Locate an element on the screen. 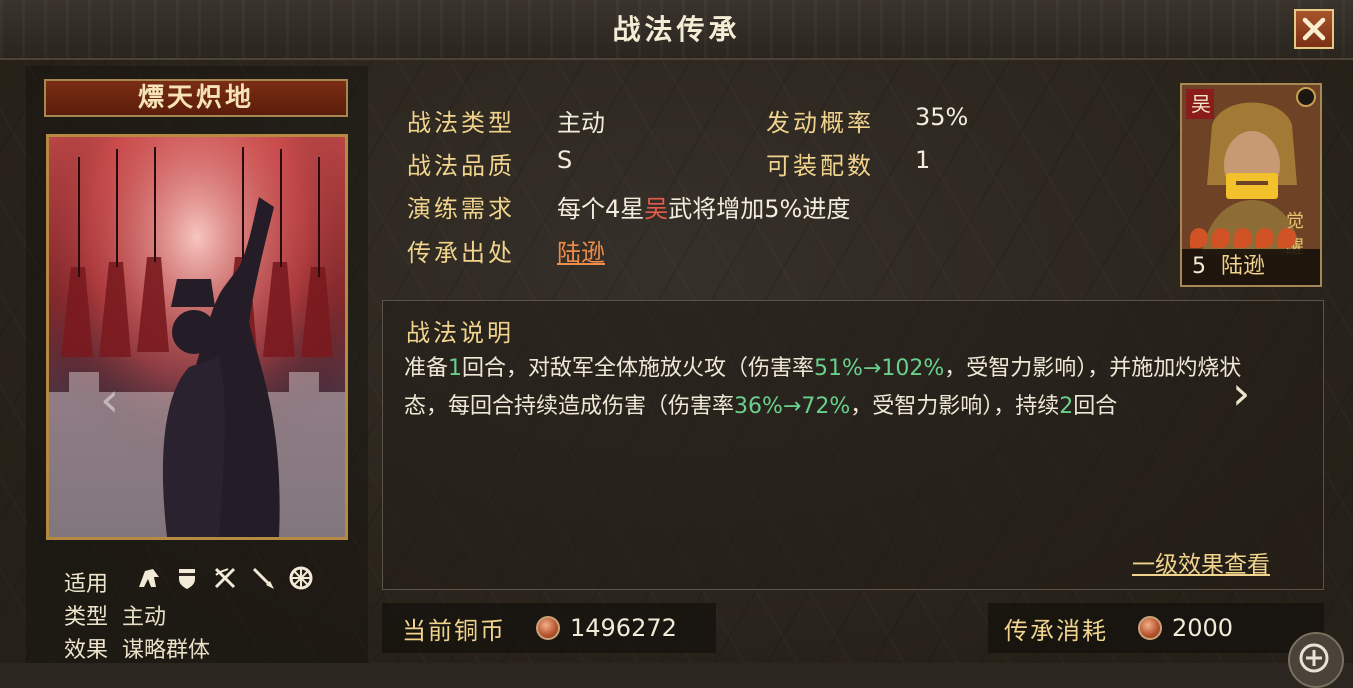  plus-icon is located at coordinates (1314, 658).